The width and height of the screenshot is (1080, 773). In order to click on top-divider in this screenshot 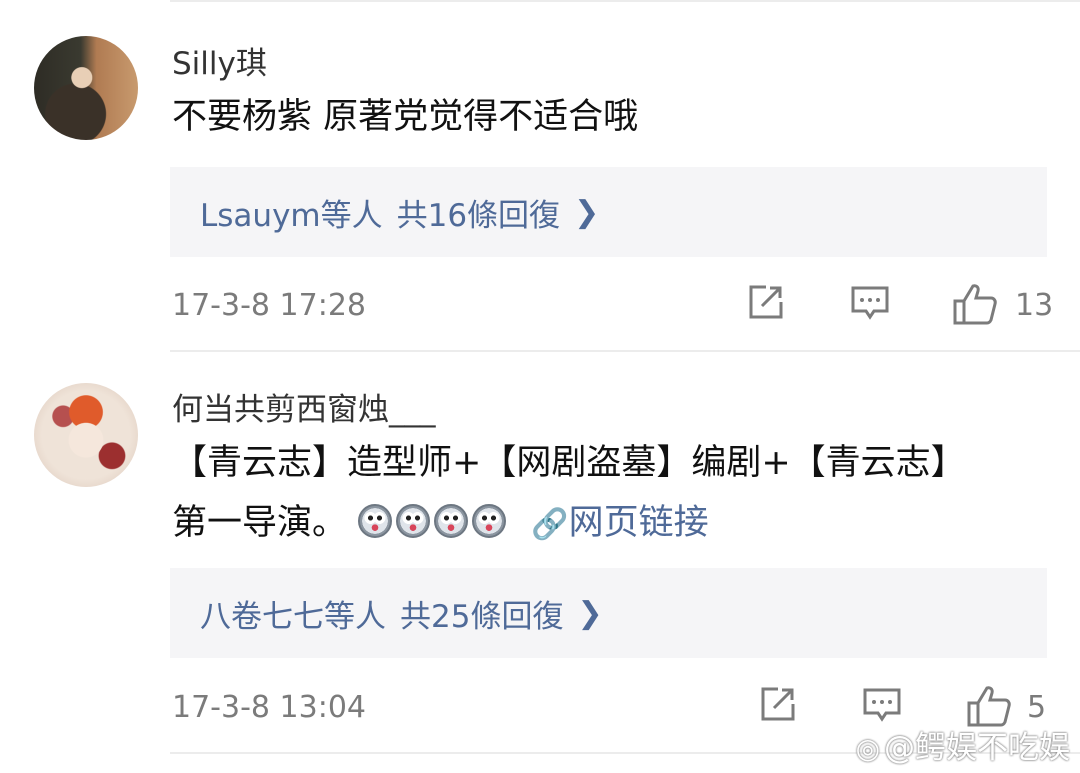, I will do `click(625, 1)`.